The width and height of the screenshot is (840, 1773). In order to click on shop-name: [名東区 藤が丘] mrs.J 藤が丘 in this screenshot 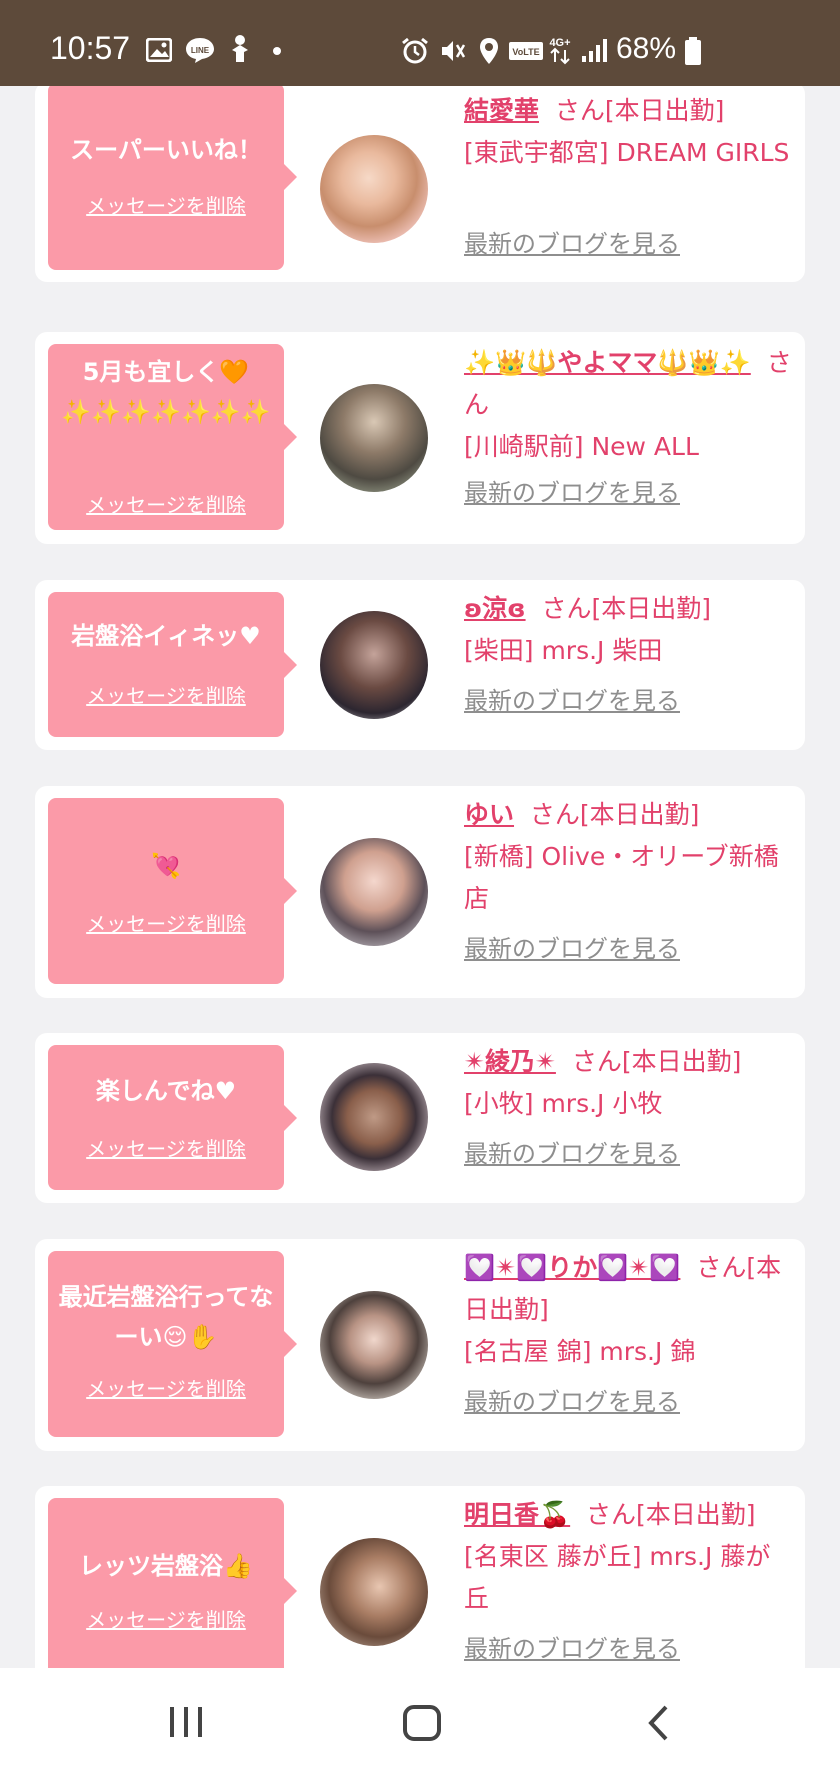, I will do `click(617, 1577)`.